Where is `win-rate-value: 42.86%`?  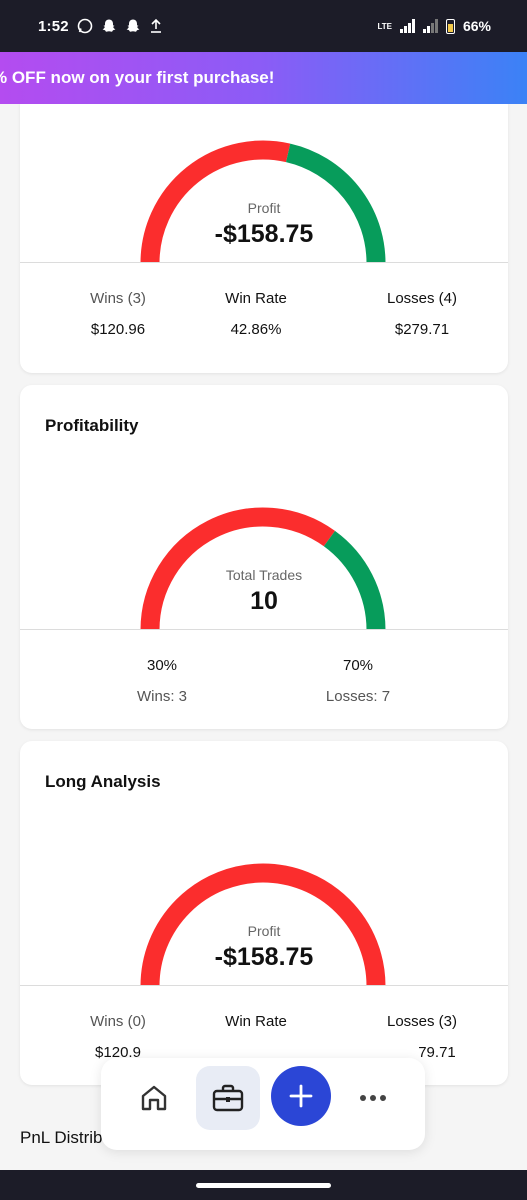 win-rate-value: 42.86% is located at coordinates (256, 329).